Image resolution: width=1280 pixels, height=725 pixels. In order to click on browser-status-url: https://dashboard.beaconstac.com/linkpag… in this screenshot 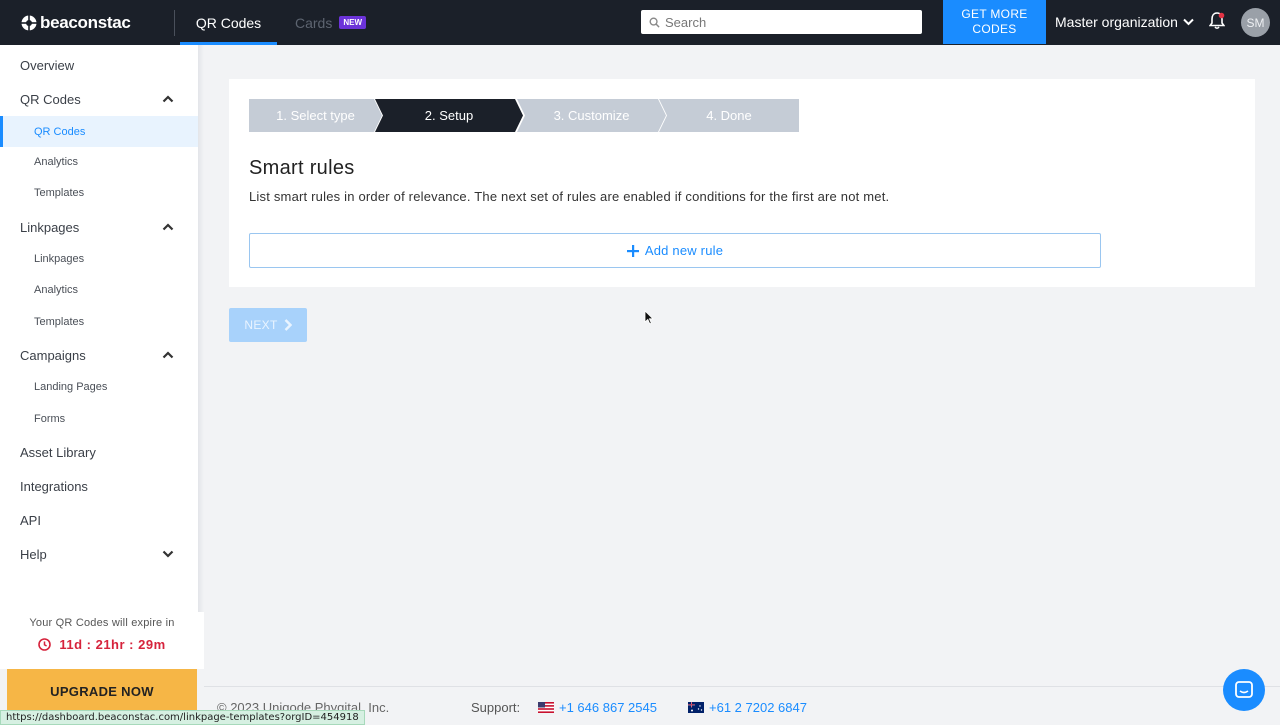, I will do `click(182, 717)`.